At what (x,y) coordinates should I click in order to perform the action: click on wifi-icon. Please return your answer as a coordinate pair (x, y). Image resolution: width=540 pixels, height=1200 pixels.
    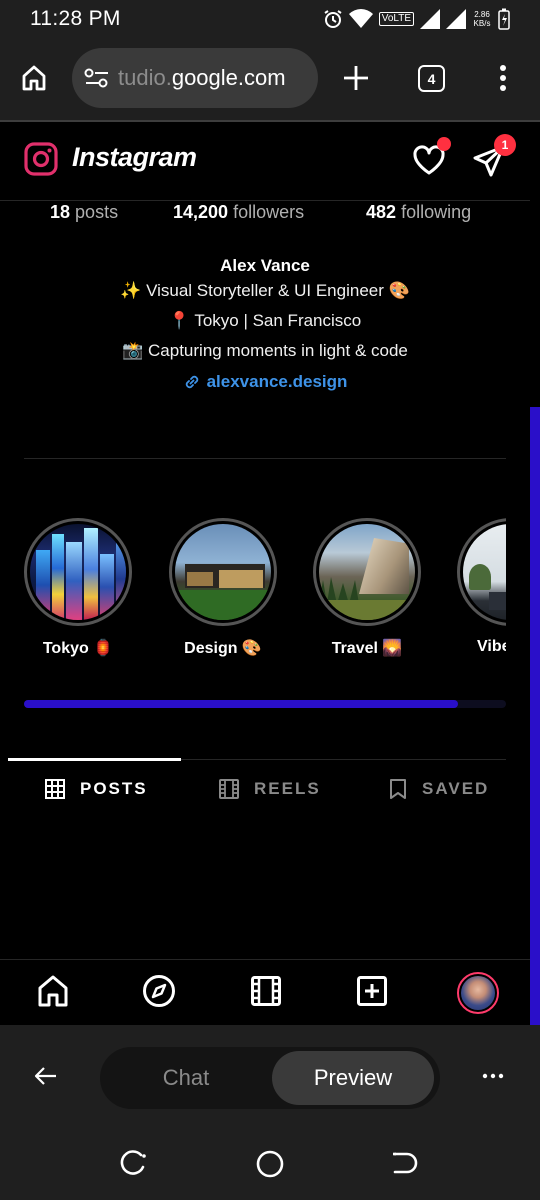
    Looking at the image, I should click on (360, 18).